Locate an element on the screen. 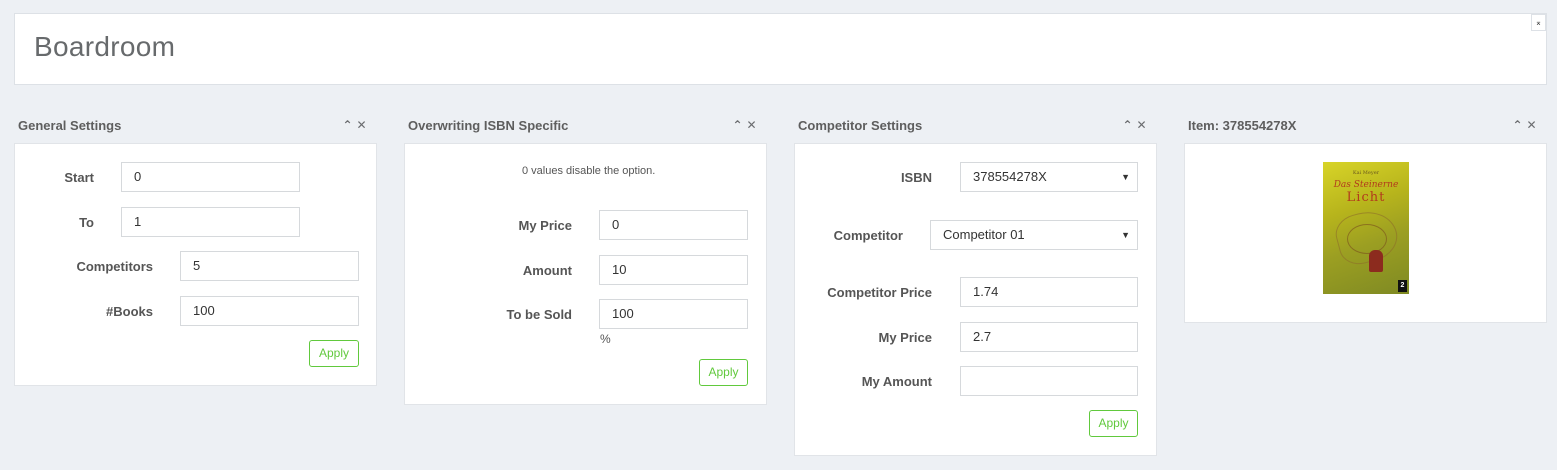 Image resolution: width=1557 pixels, height=470 pixels. competitors-input: 5 is located at coordinates (269, 266).